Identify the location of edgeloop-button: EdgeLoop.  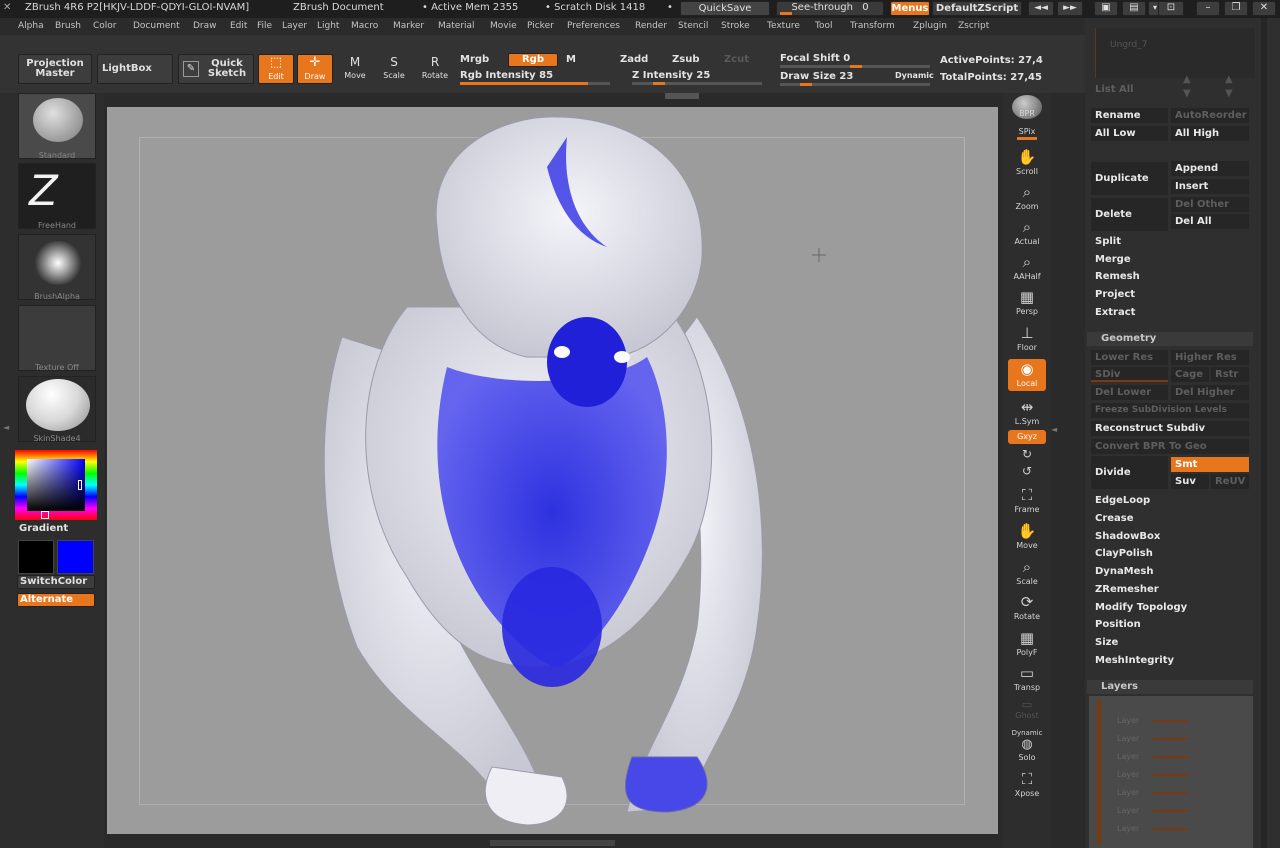
(1171, 500).